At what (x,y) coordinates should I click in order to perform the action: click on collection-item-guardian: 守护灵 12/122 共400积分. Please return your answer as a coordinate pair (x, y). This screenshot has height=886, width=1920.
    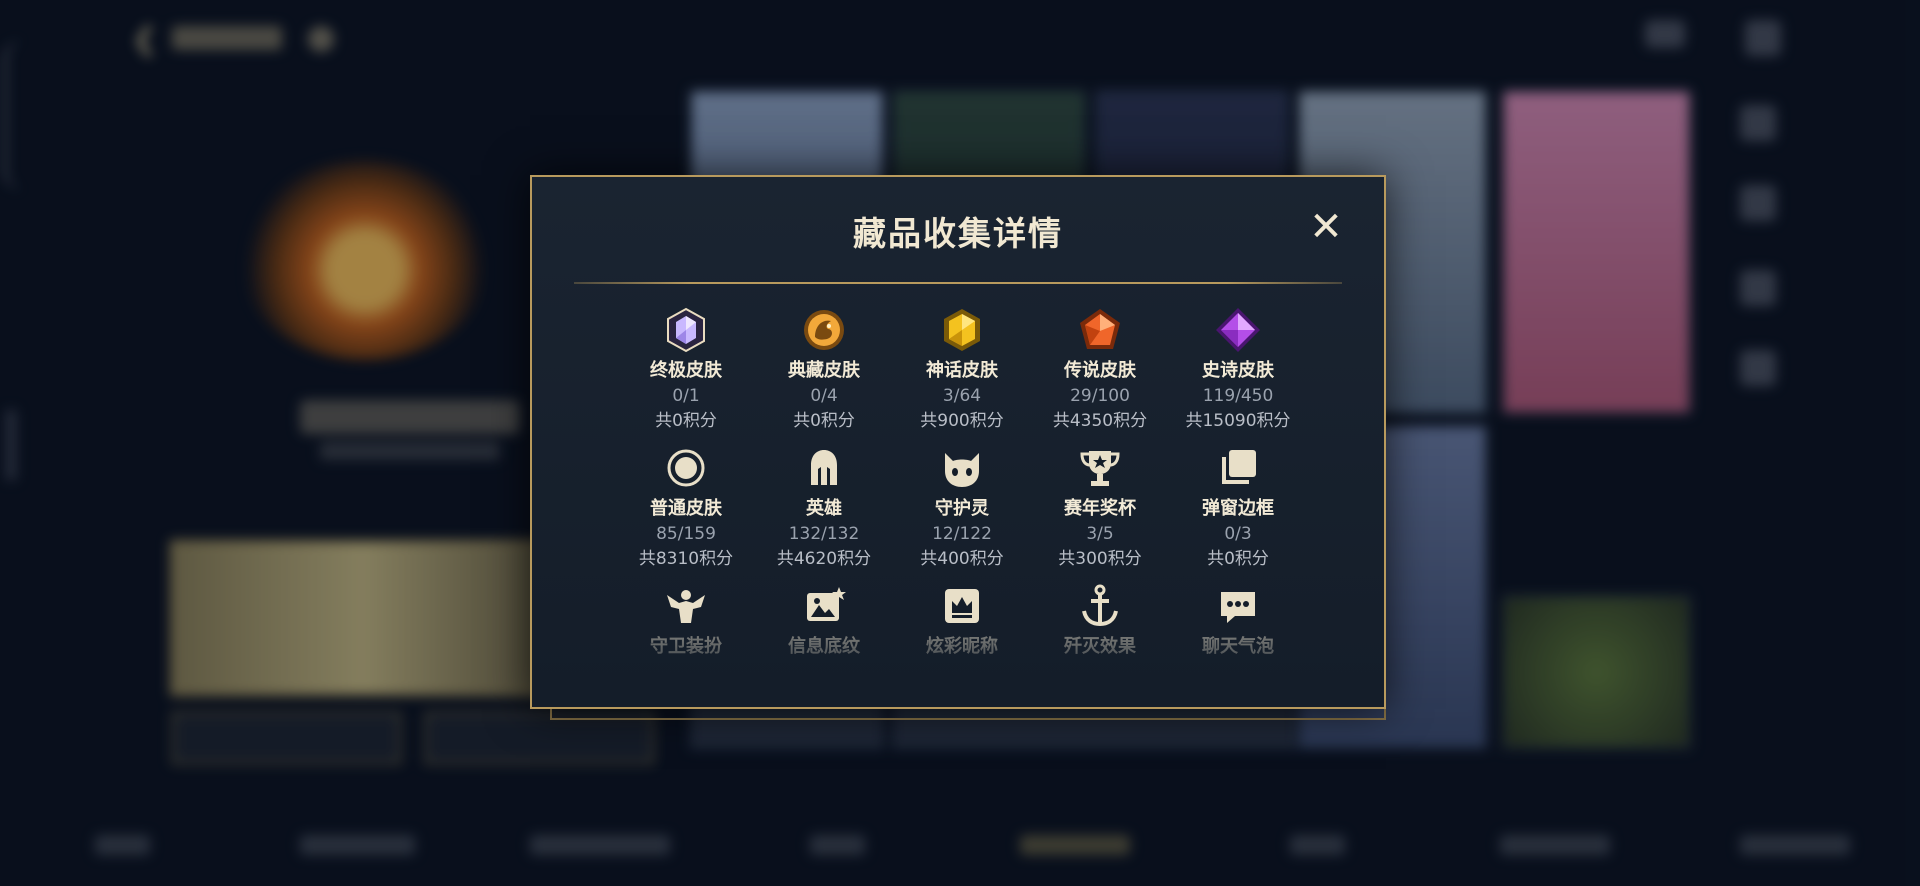
    Looking at the image, I should click on (962, 508).